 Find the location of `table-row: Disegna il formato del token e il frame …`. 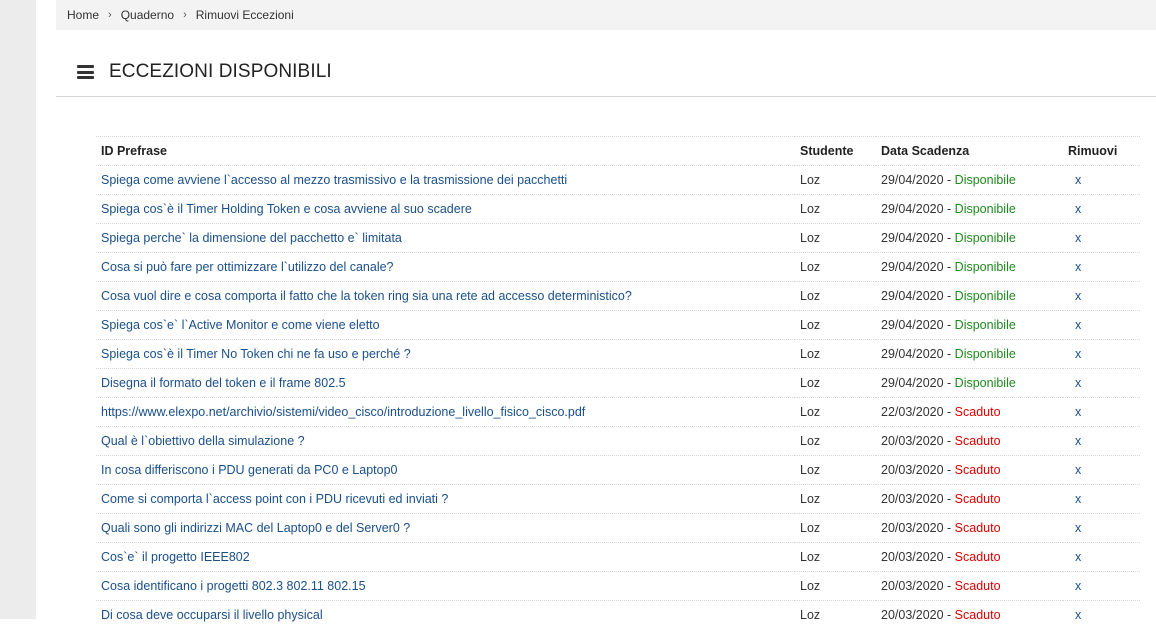

table-row: Disegna il formato del token e il frame … is located at coordinates (618, 383).